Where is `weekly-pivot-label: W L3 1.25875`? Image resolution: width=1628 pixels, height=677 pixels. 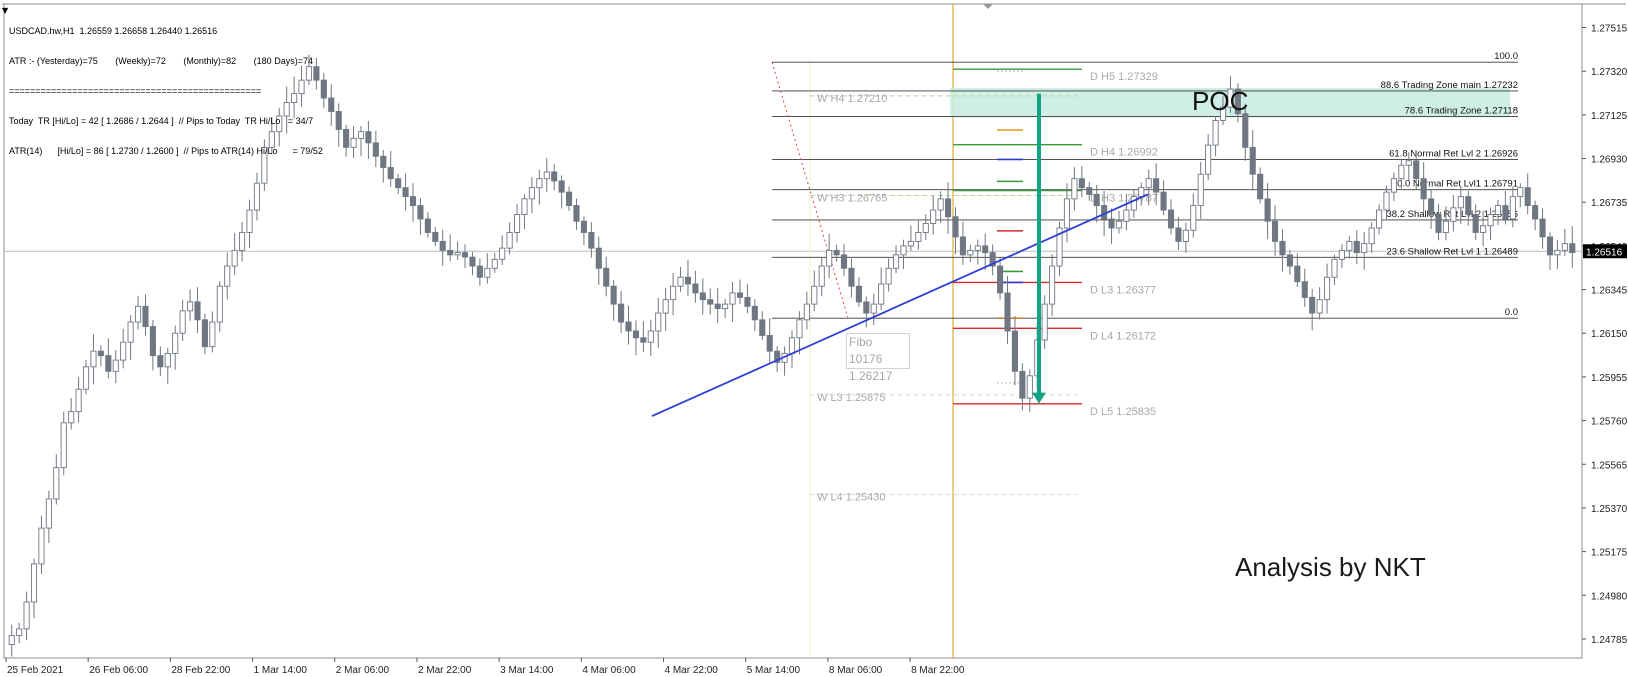 weekly-pivot-label: W L3 1.25875 is located at coordinates (851, 398).